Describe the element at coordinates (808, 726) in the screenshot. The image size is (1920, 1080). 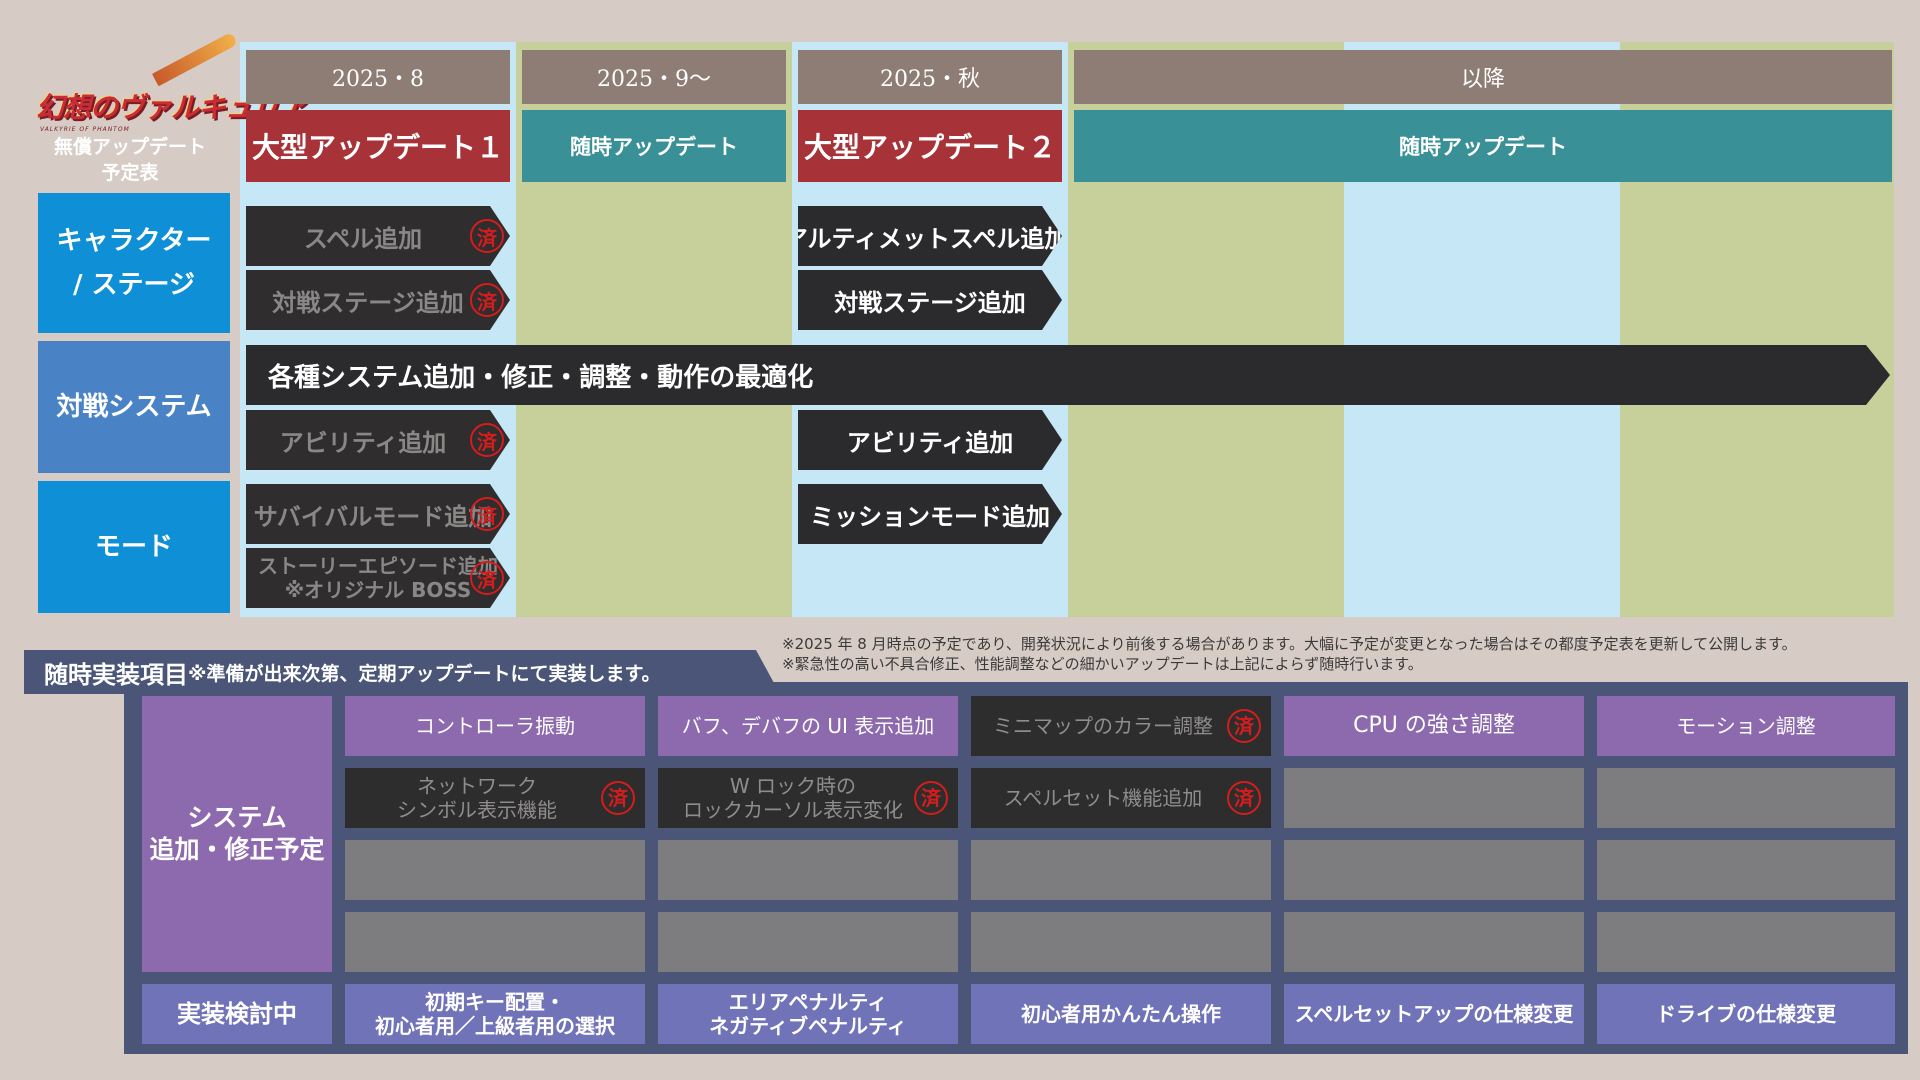
I see `grid-cell-buff-debuff-ui: バフ、デバフの UI 表示追加` at that location.